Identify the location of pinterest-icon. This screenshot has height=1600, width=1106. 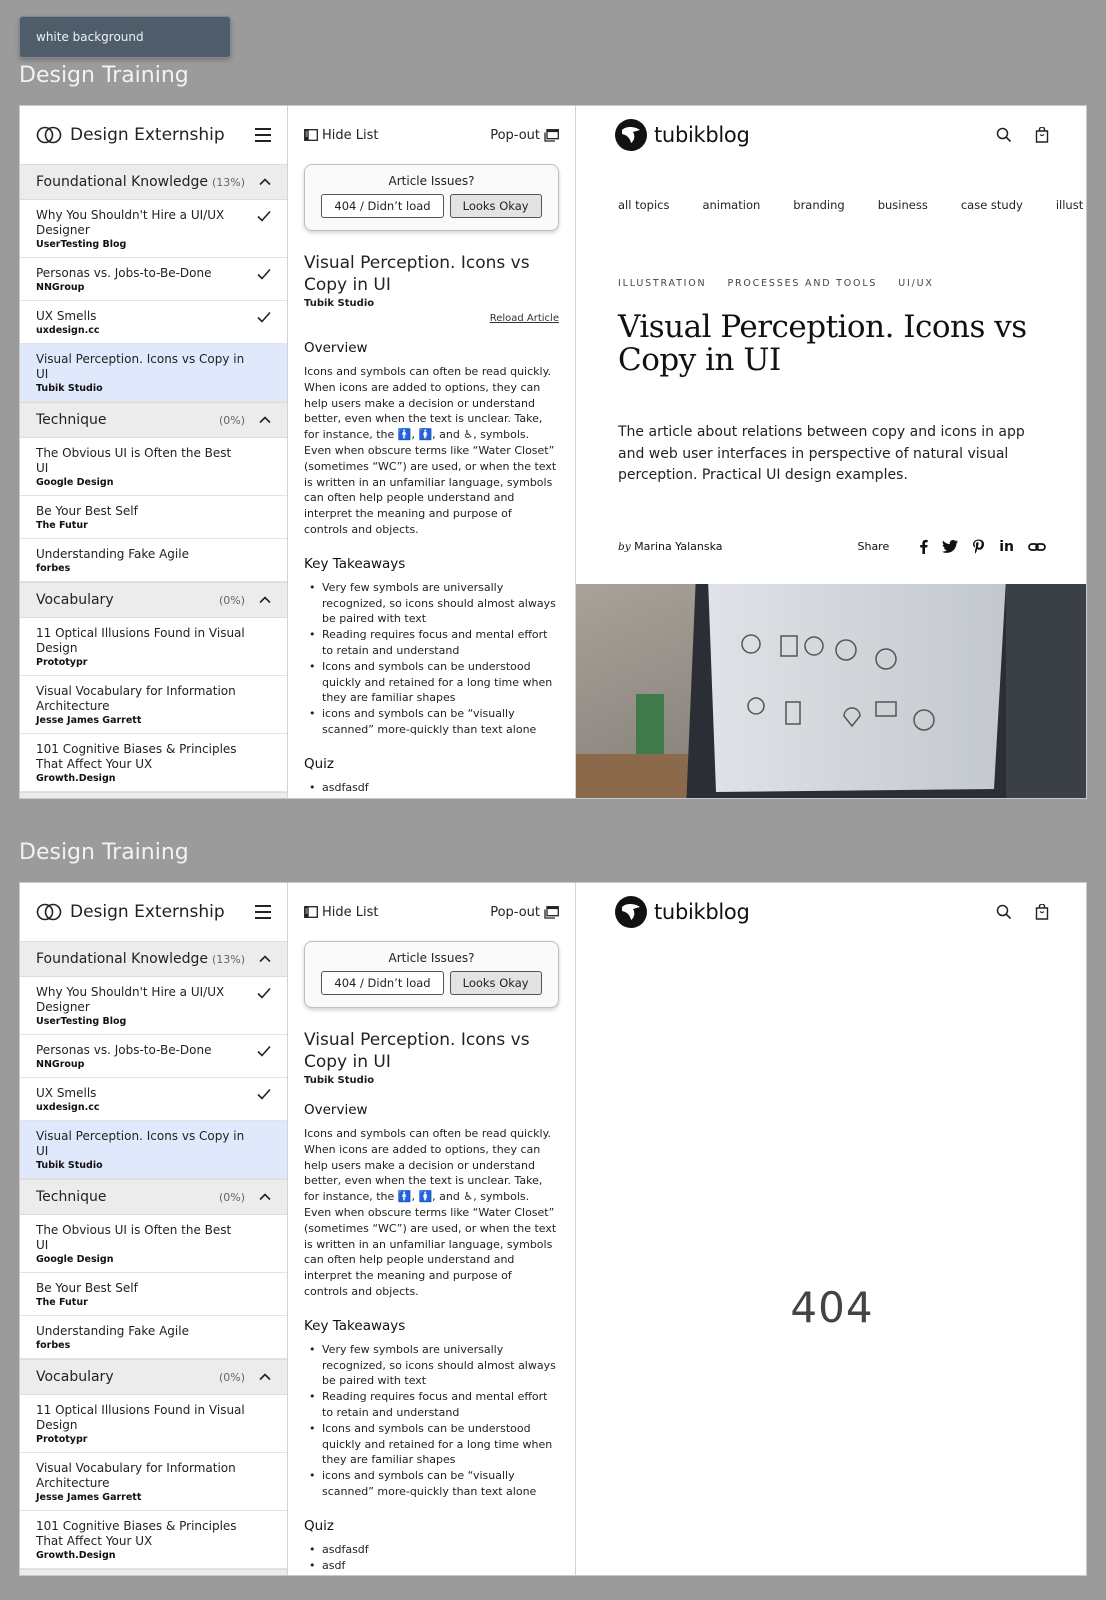
(978, 546).